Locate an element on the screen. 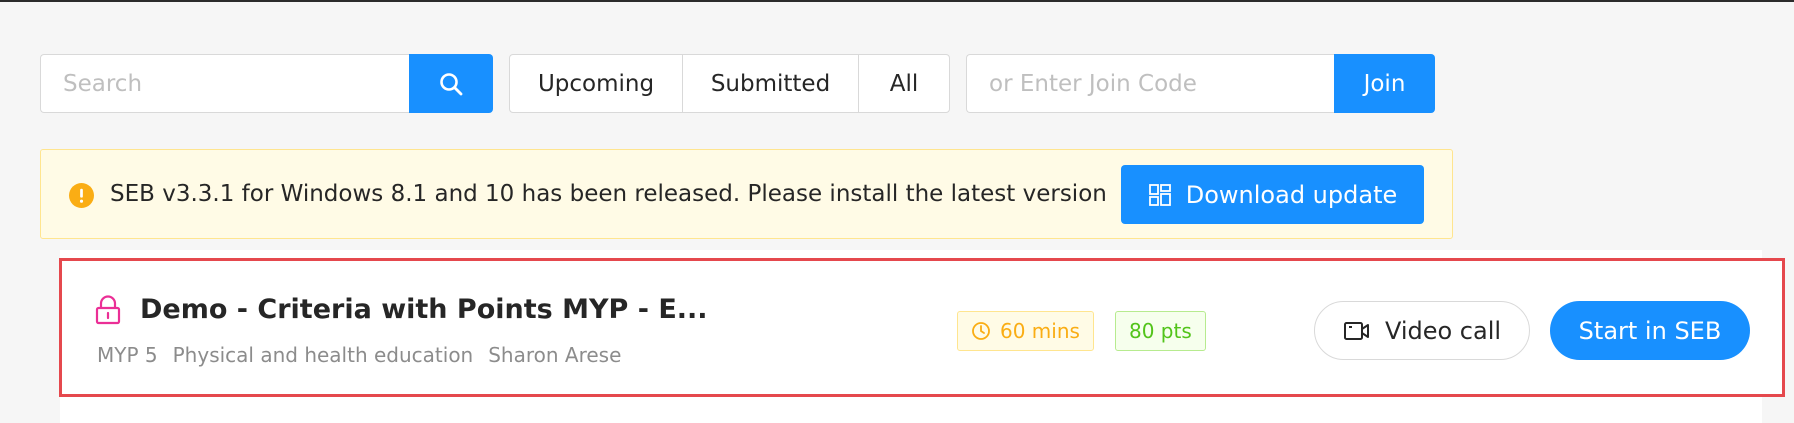 This screenshot has width=1794, height=423. video-call-button: Video call is located at coordinates (1422, 330).